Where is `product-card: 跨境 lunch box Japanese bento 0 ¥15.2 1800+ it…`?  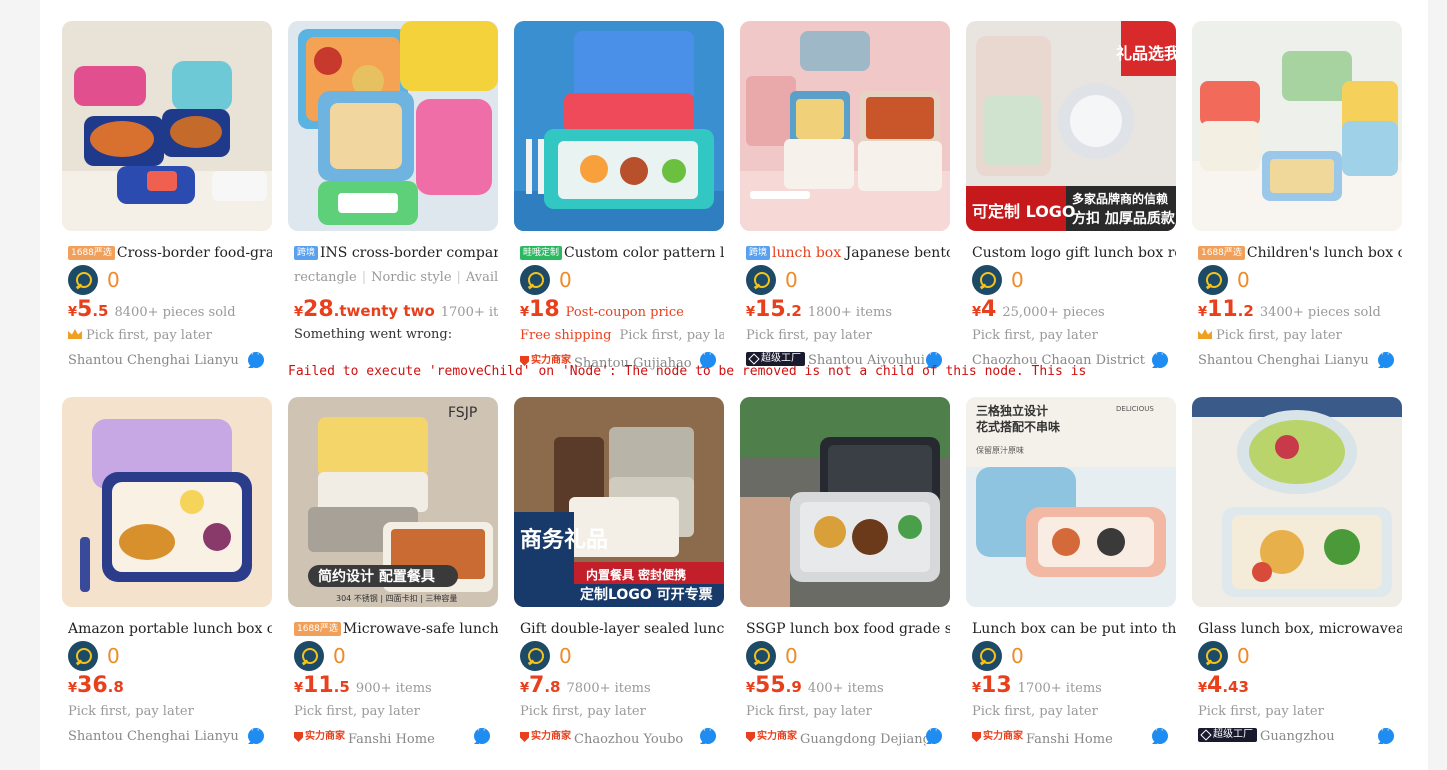
product-card: 跨境 lunch box Japanese bento 0 ¥15.2 1800+ it… is located at coordinates (845, 201).